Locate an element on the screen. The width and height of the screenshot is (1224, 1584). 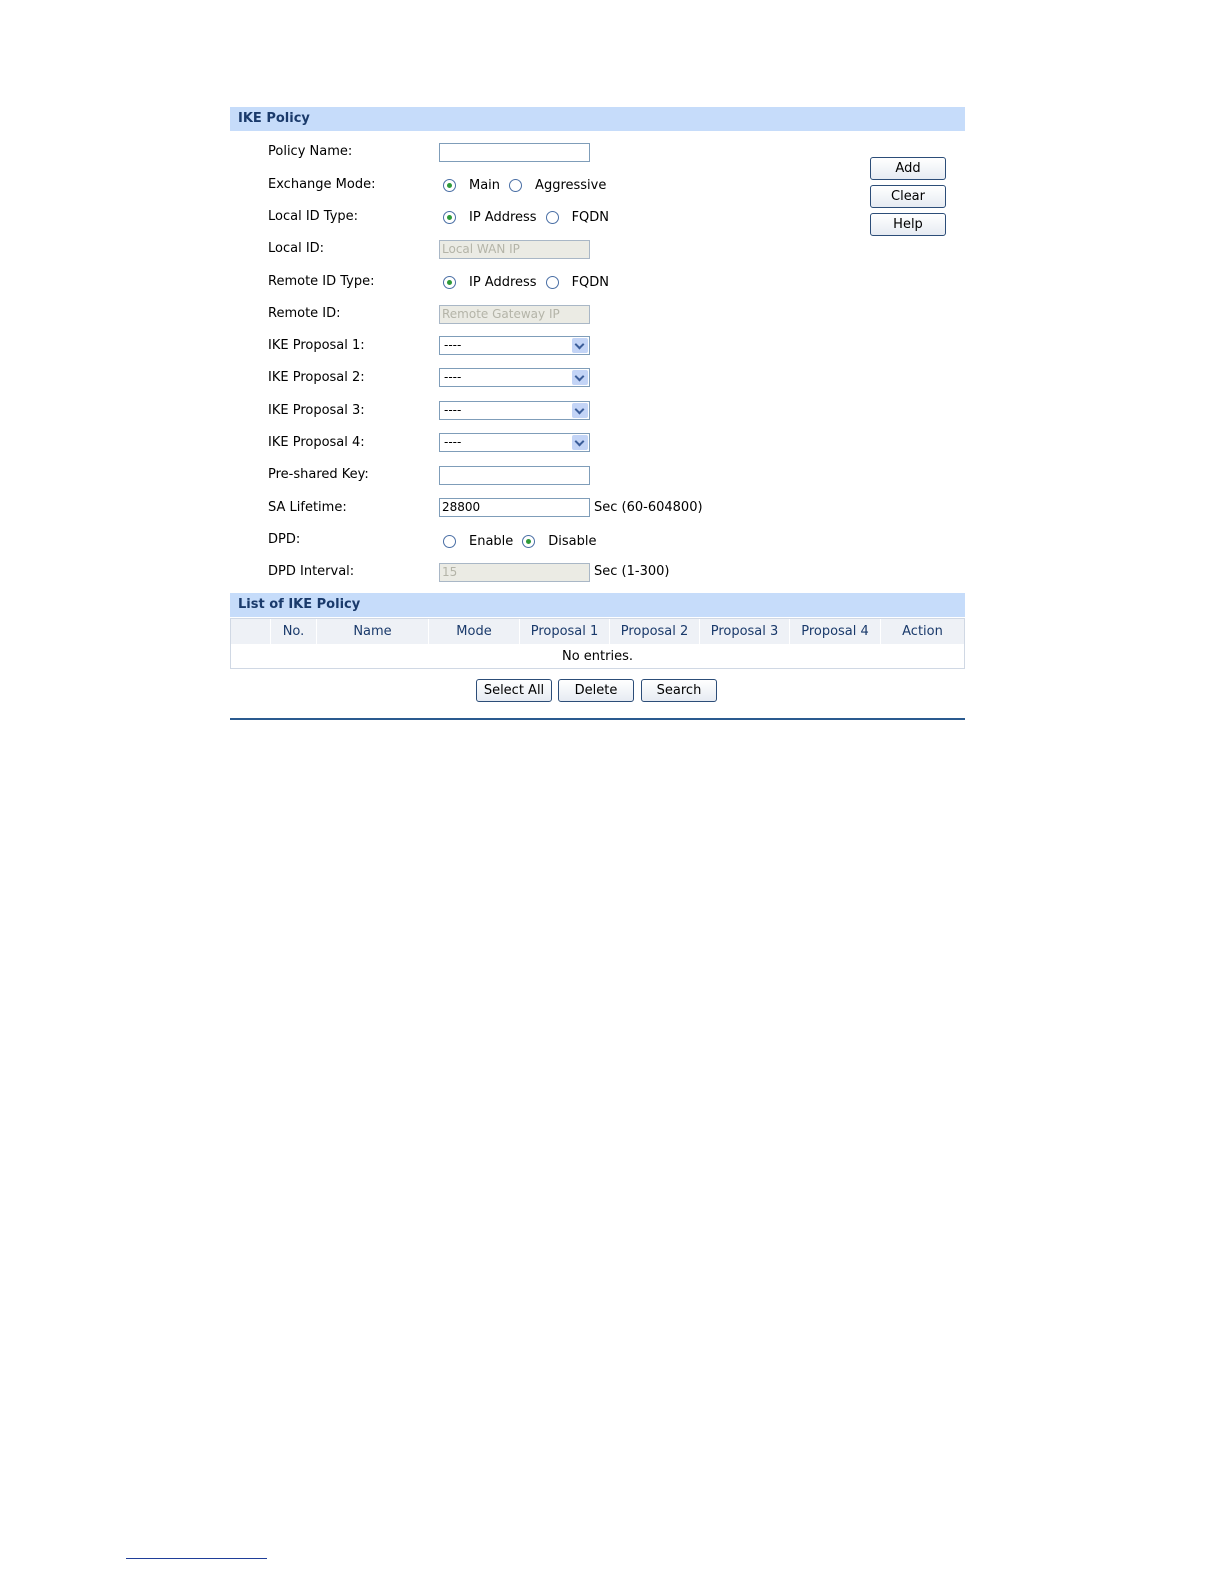
local-id-label: Local ID: is located at coordinates (296, 248).